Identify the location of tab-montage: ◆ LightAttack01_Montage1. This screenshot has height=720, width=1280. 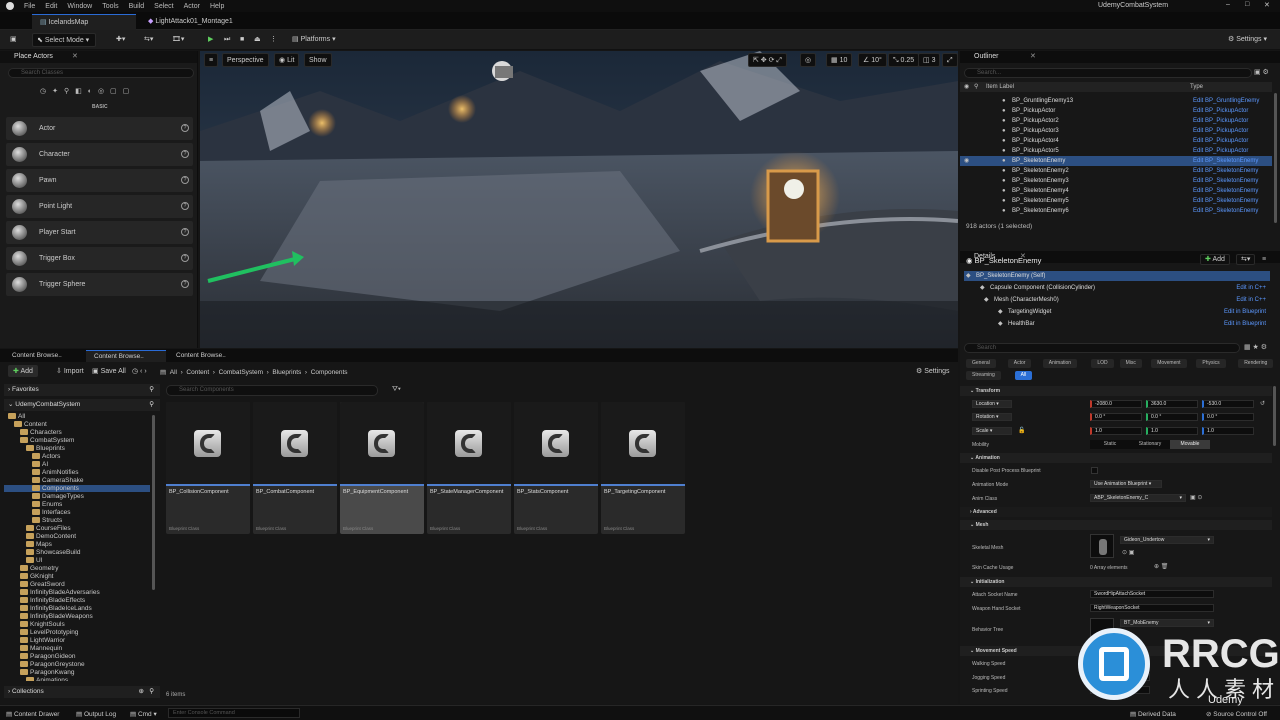
(215, 22).